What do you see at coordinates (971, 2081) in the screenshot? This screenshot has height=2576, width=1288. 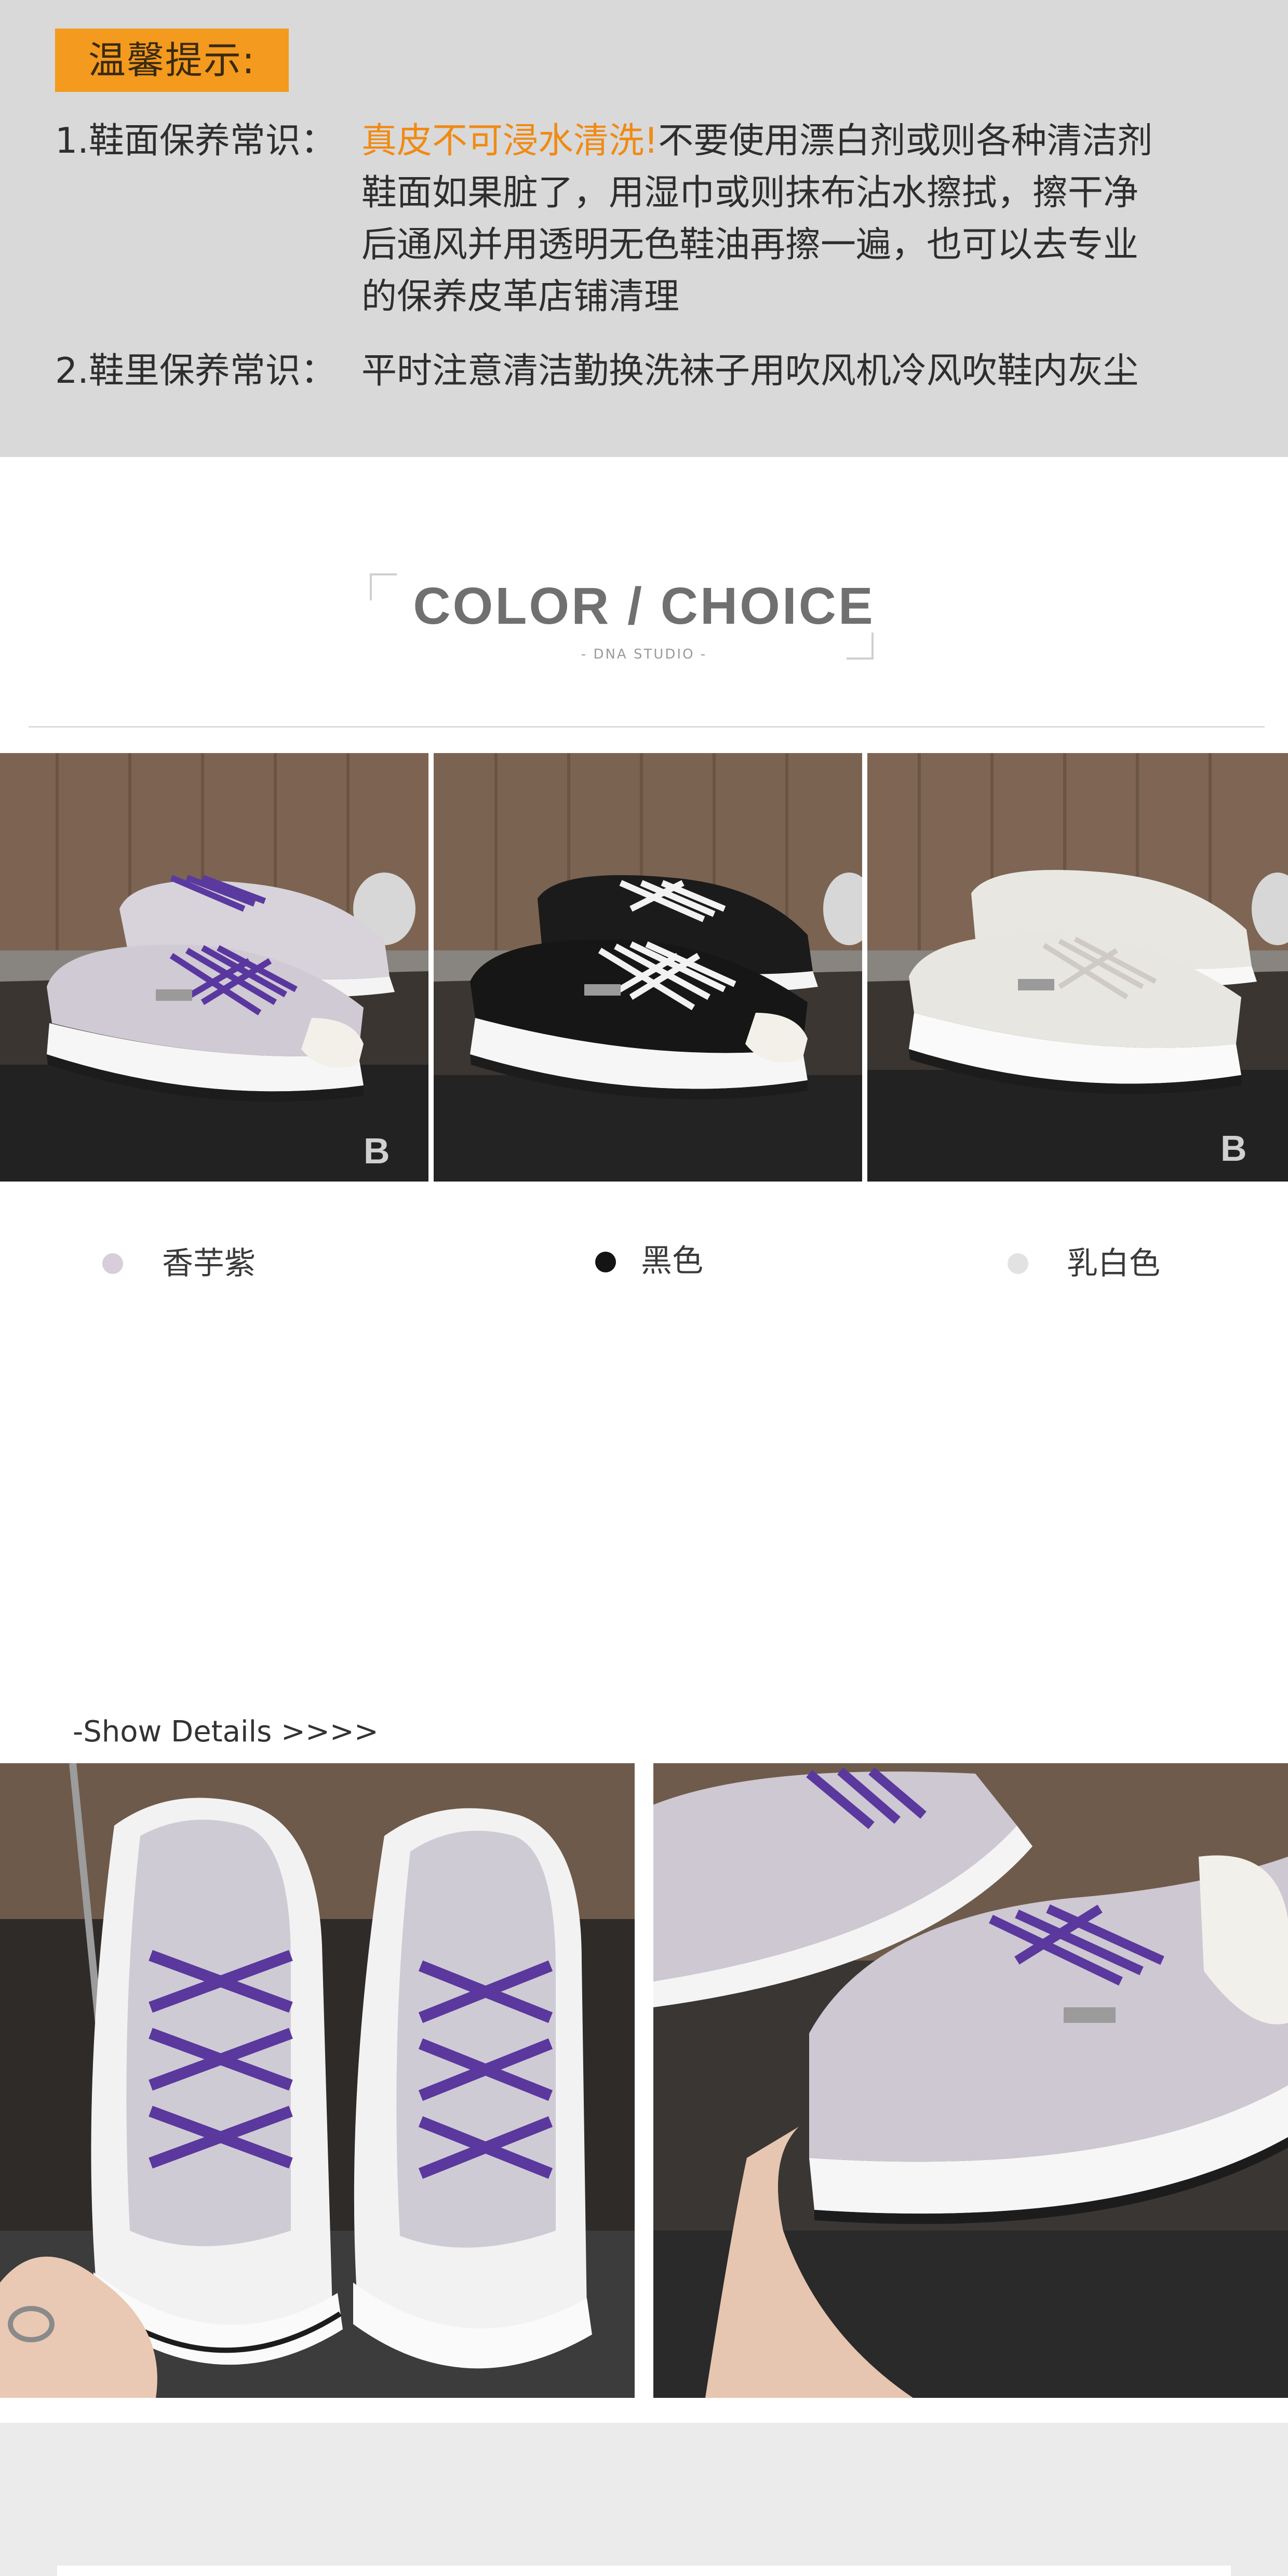 I see `detail-photo-side-view` at bounding box center [971, 2081].